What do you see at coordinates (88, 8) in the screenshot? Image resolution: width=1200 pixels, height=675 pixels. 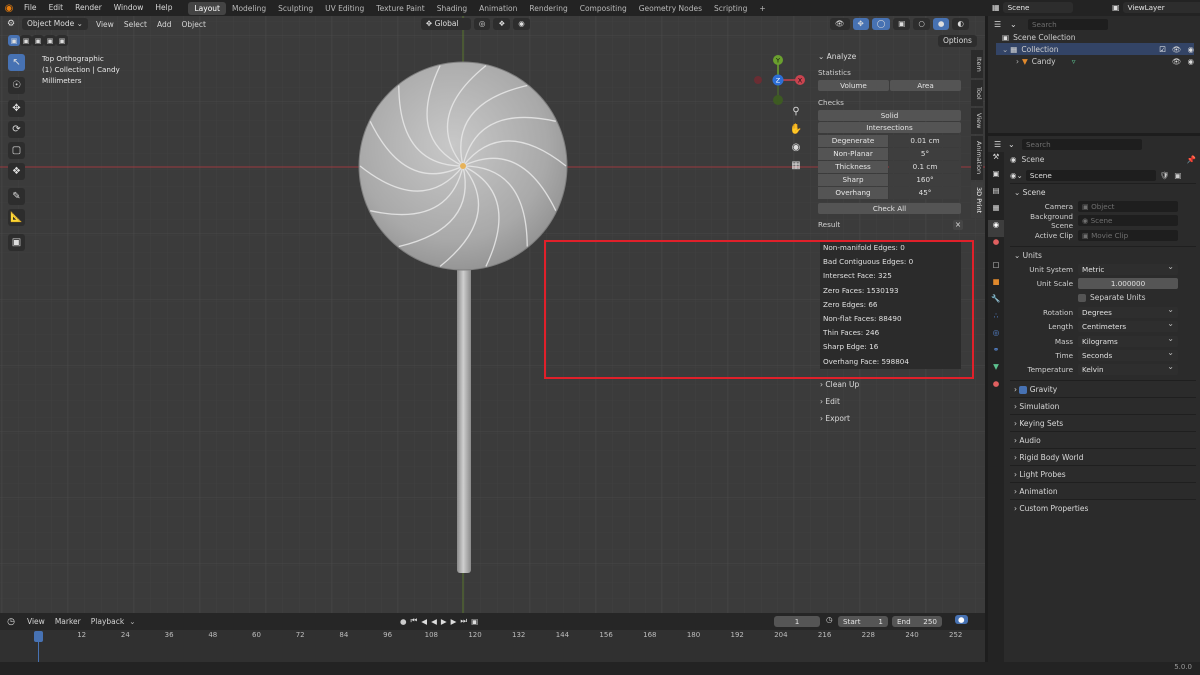 I see `menu-render: Render` at bounding box center [88, 8].